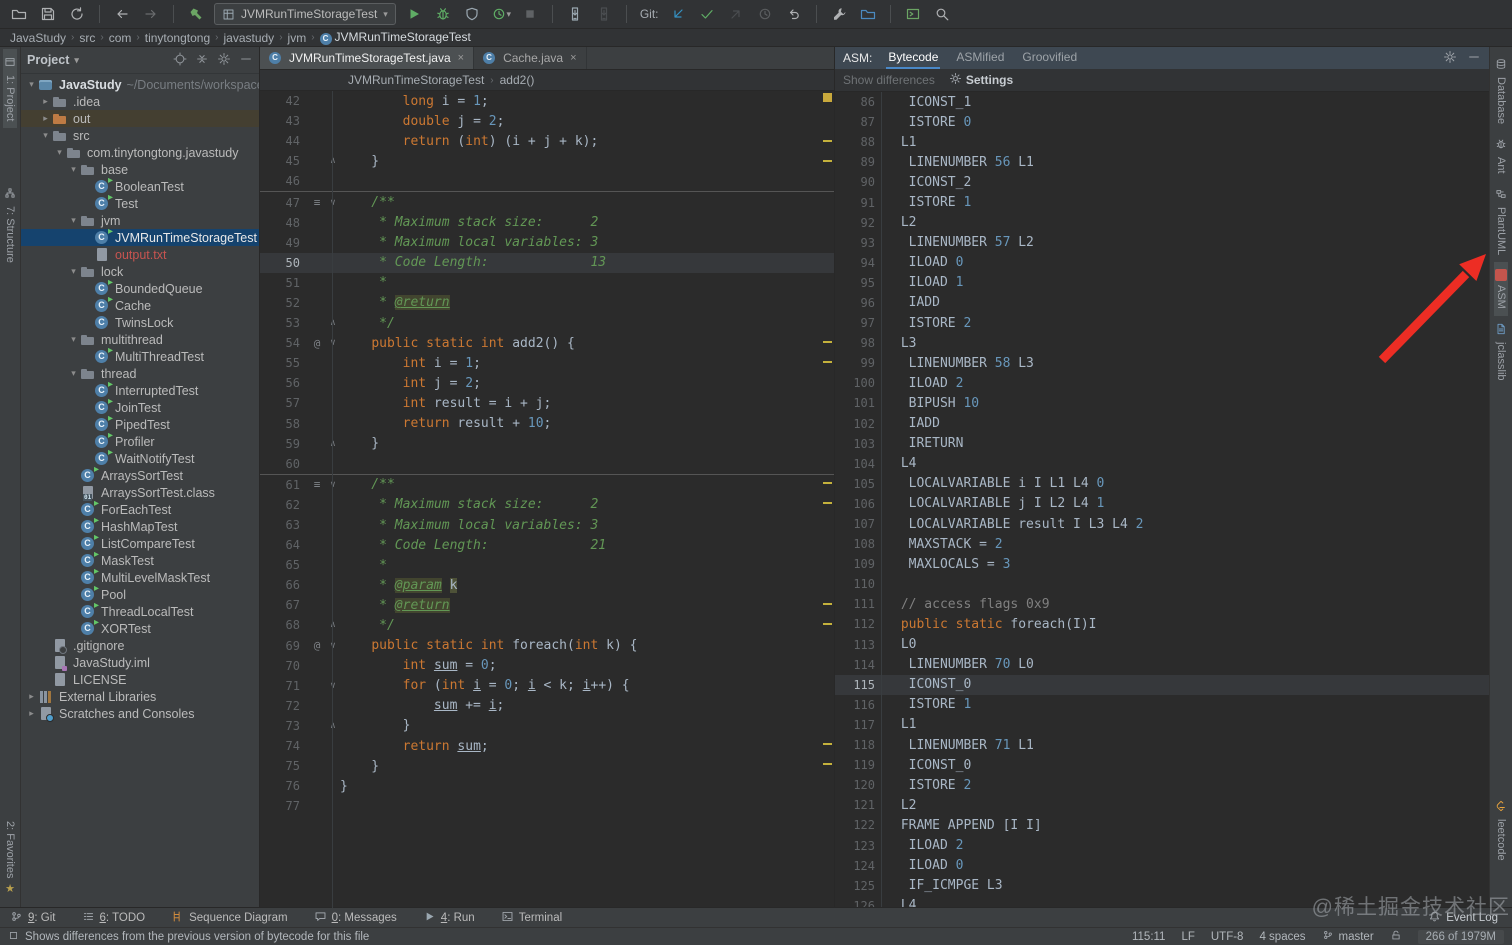 This screenshot has height=945, width=1512. Describe the element at coordinates (1162, 745) in the screenshot. I see `code-line-118: 118 LINENUMBER 71 L1` at that location.